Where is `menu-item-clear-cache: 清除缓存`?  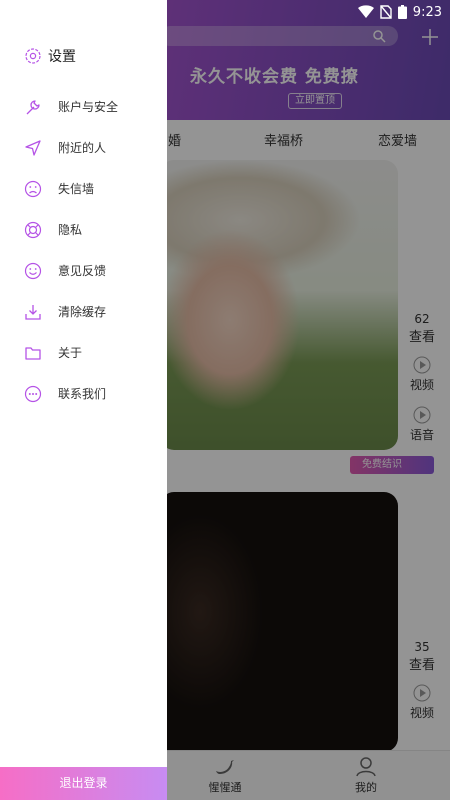
menu-item-clear-cache: 清除缓存 is located at coordinates (83, 311).